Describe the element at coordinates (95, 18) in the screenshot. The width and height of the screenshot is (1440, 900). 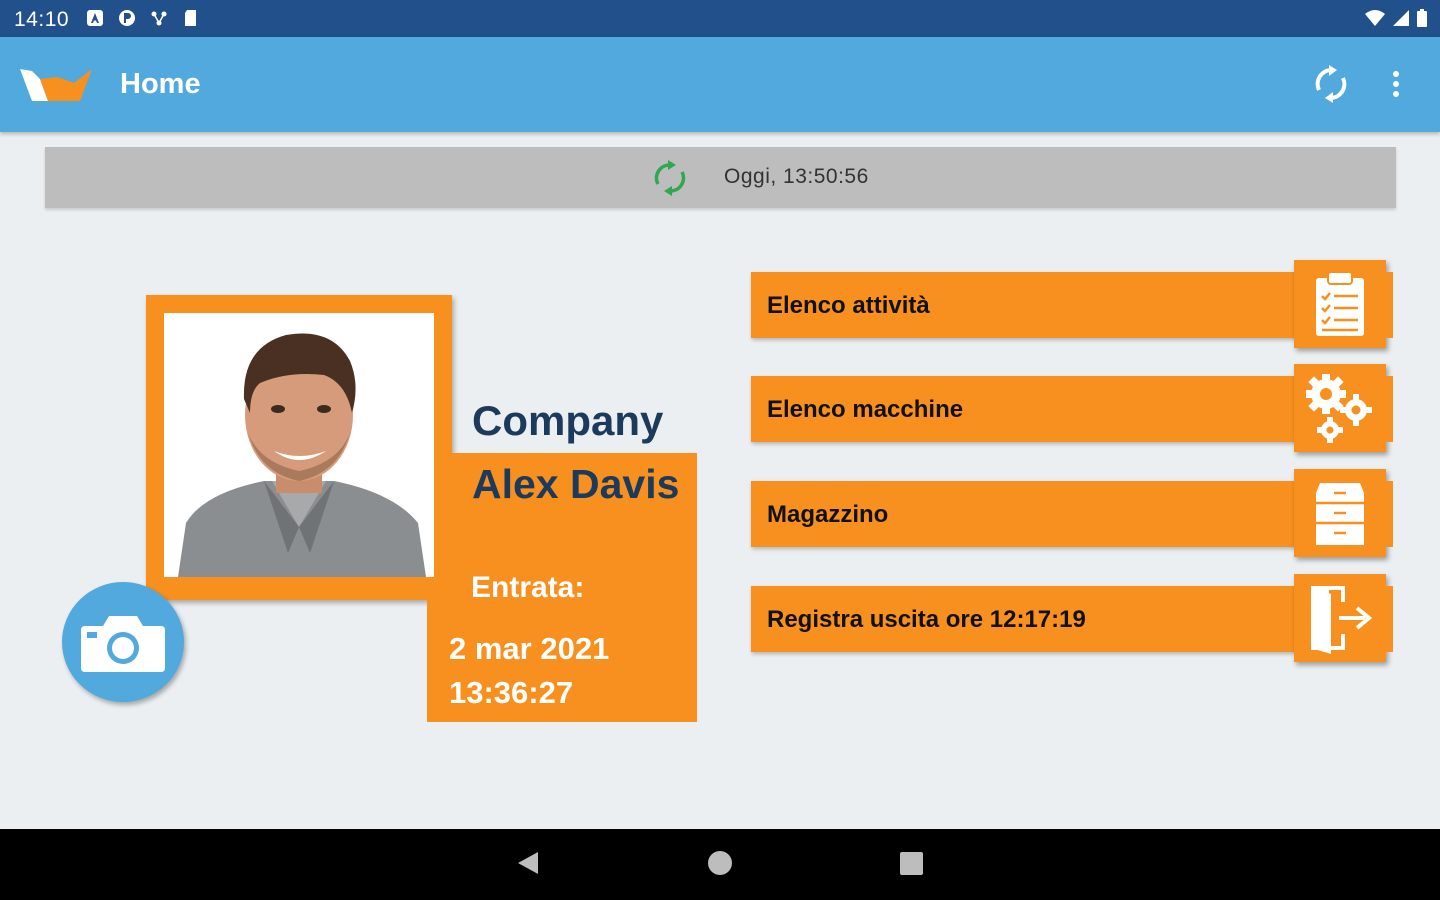
I see `notification-a-icon` at that location.